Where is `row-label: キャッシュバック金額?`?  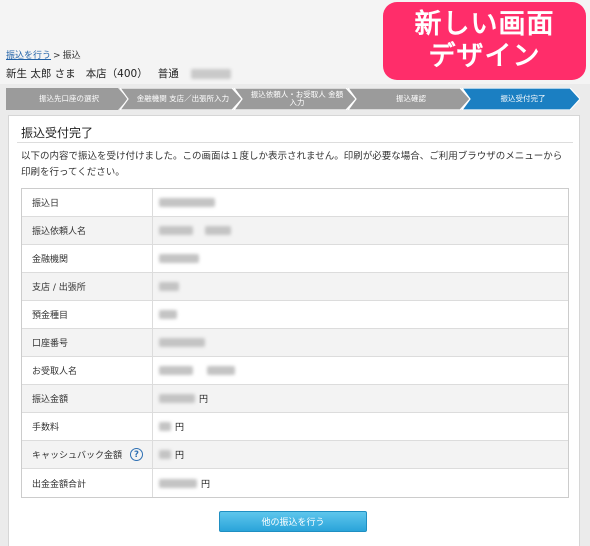
row-label: キャッシュバック金額? is located at coordinates (87, 454).